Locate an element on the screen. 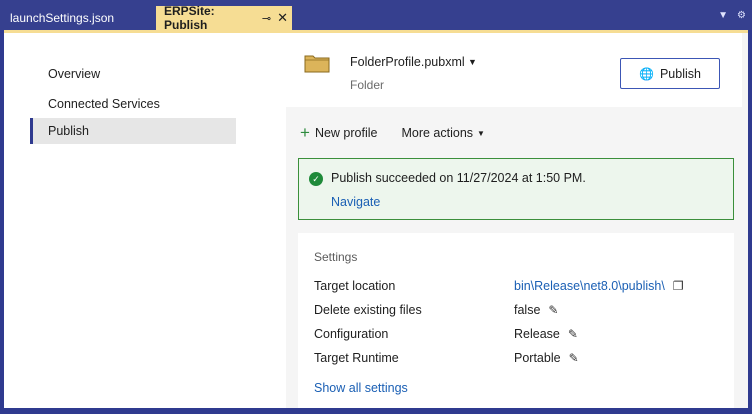 This screenshot has width=752, height=414. target-location-link: bin\Release\net8.0\publish\ is located at coordinates (589, 286).